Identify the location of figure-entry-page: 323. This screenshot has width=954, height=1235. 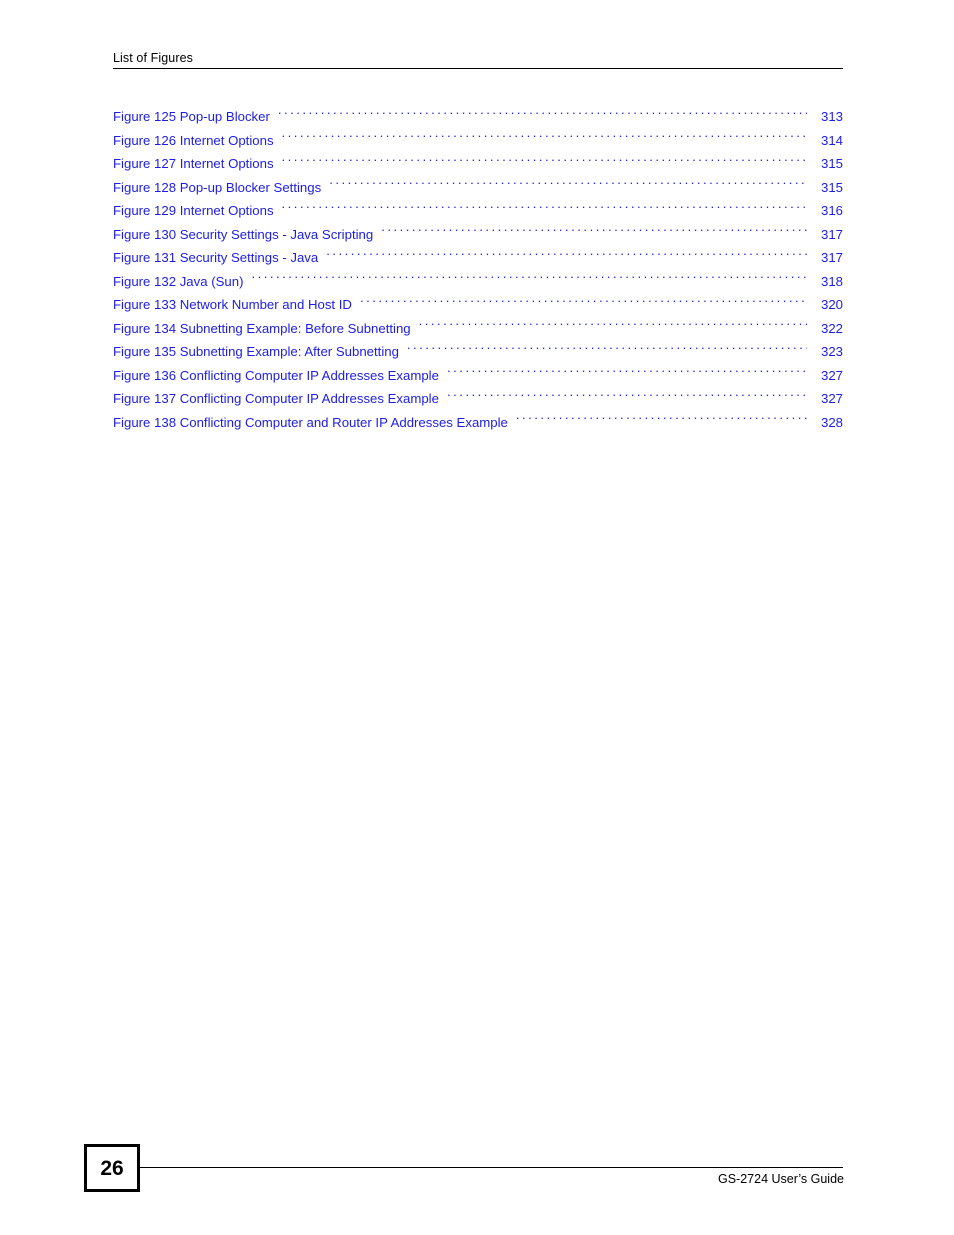
(831, 351).